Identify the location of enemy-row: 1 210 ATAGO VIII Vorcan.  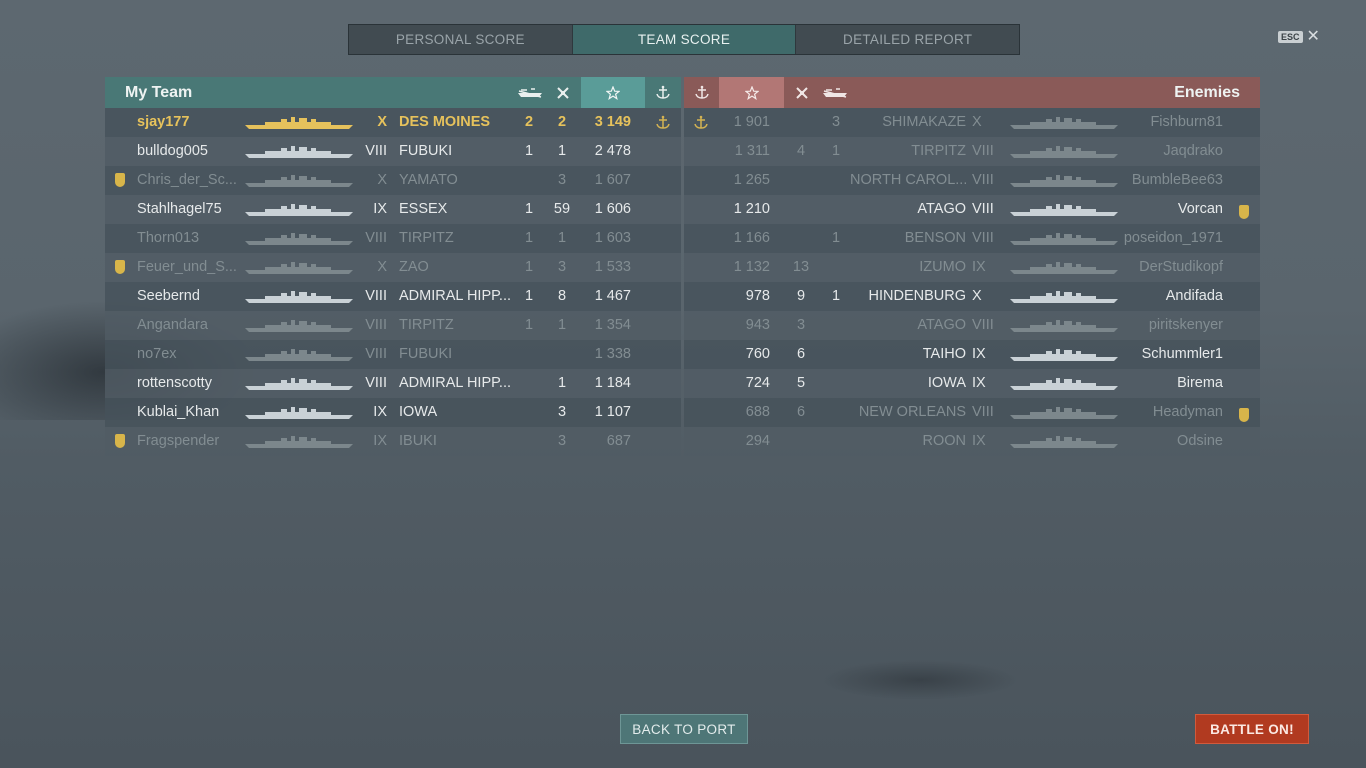
(972, 209).